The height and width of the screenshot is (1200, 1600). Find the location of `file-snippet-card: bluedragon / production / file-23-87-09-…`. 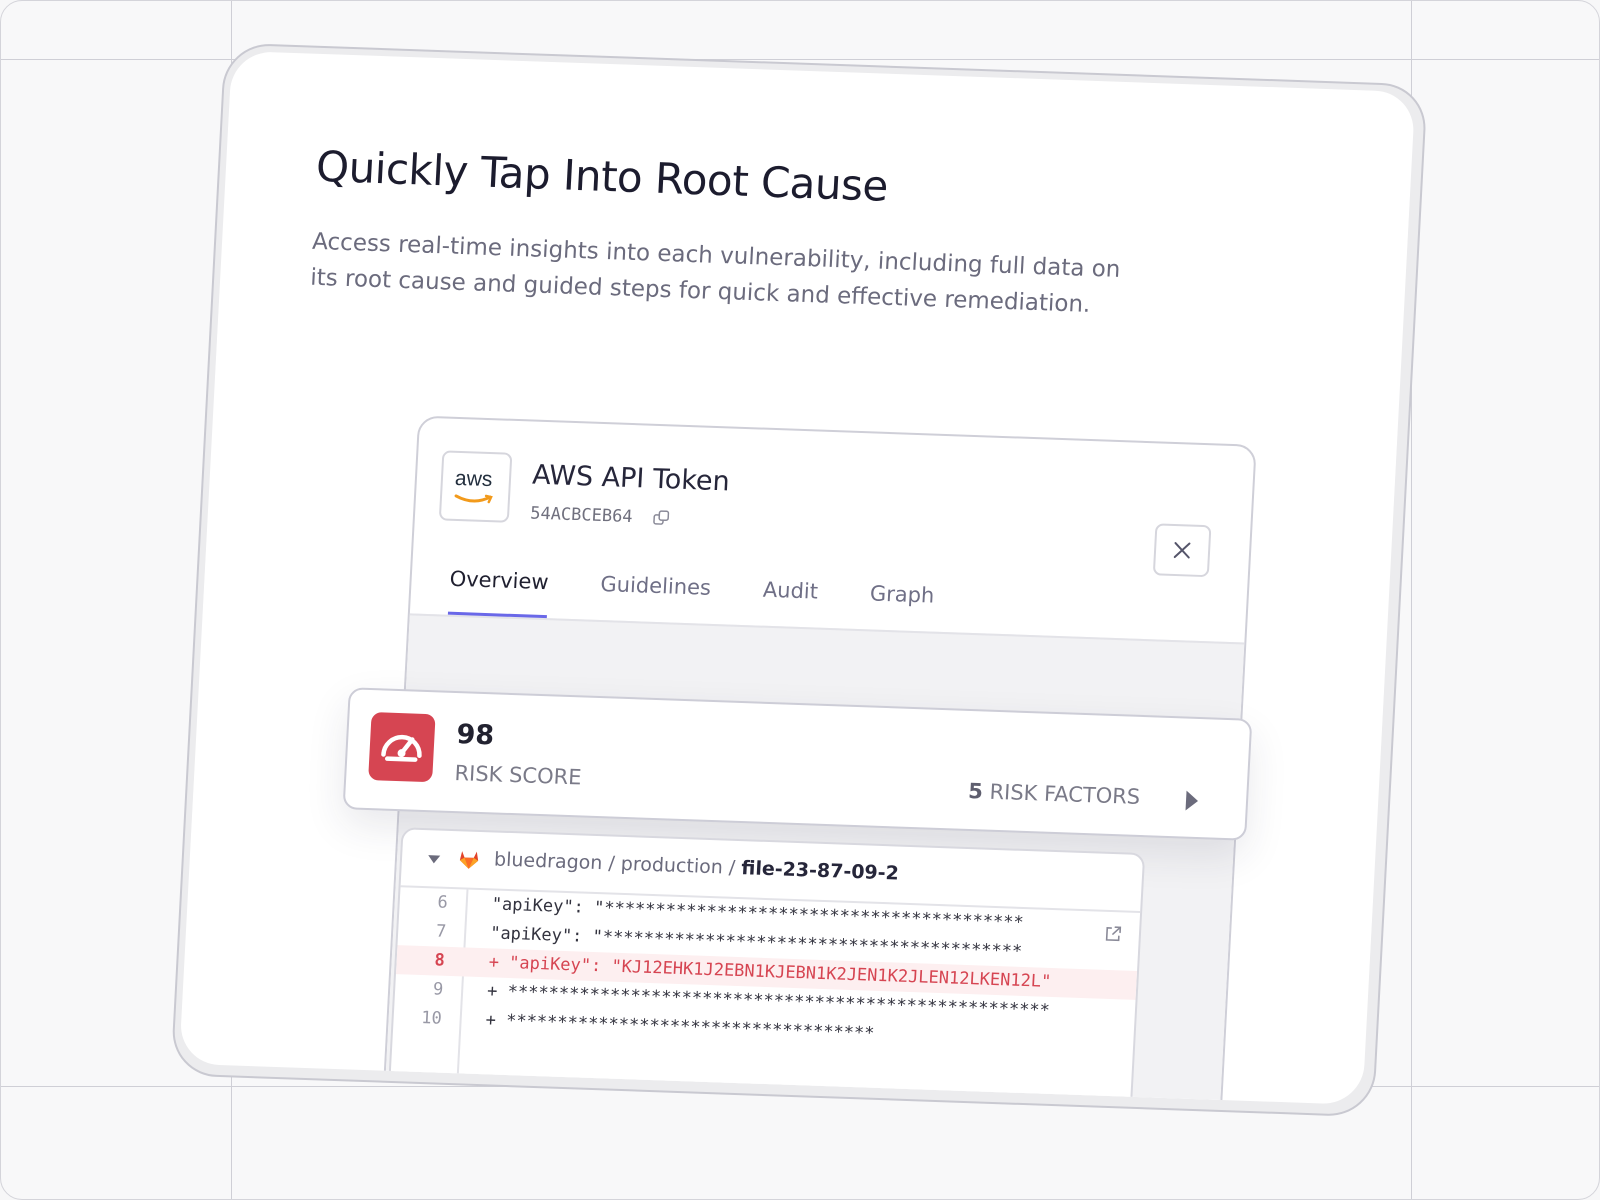

file-snippet-card: bluedragon / production / file-23-87-09-… is located at coordinates (766, 966).